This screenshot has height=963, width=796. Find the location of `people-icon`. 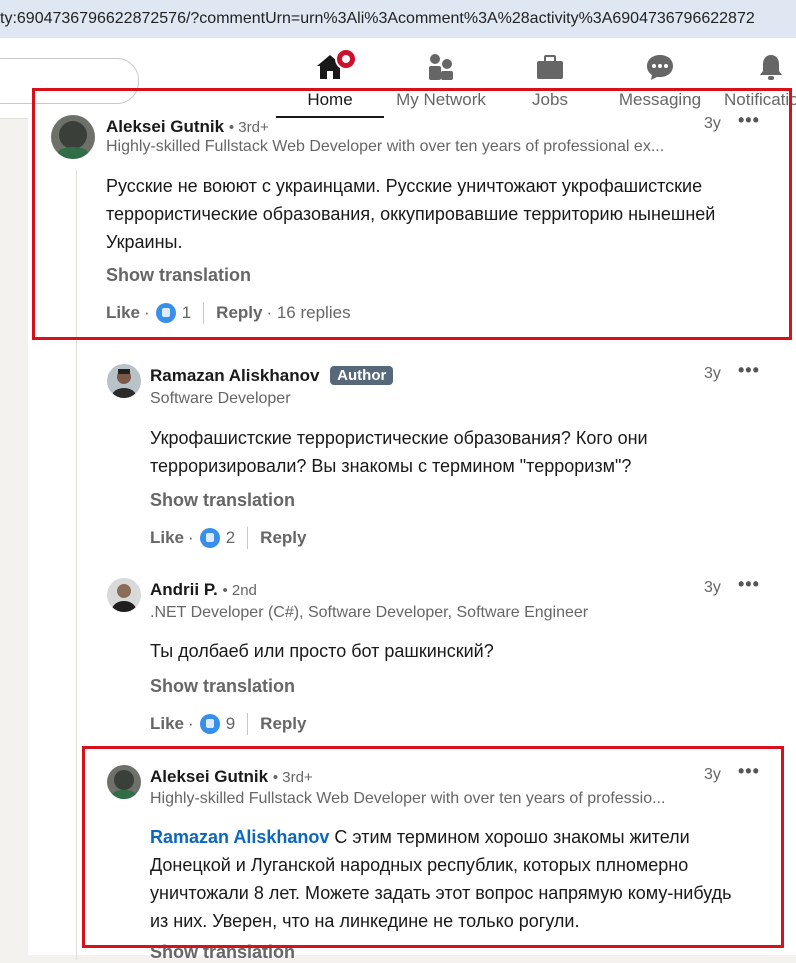

people-icon is located at coordinates (441, 67).